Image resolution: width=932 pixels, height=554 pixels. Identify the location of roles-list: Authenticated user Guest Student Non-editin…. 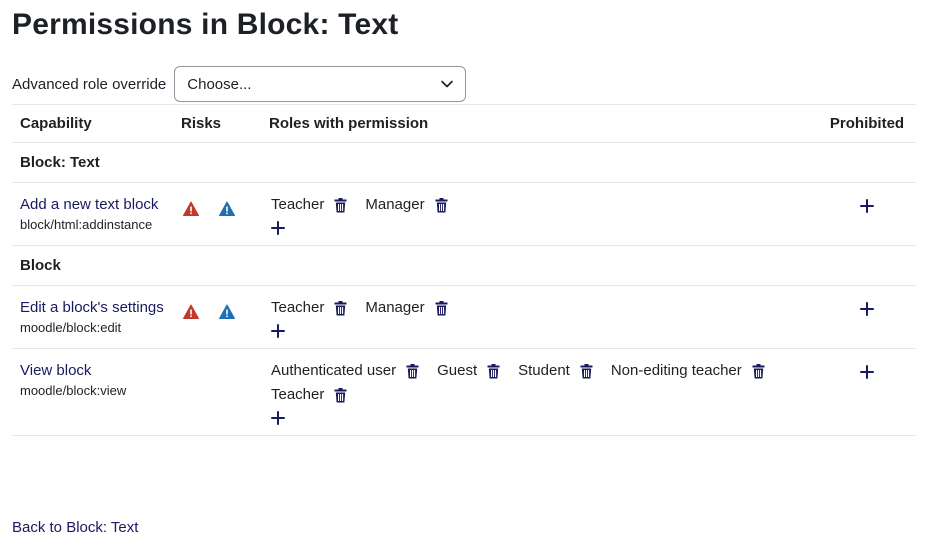
(539, 392).